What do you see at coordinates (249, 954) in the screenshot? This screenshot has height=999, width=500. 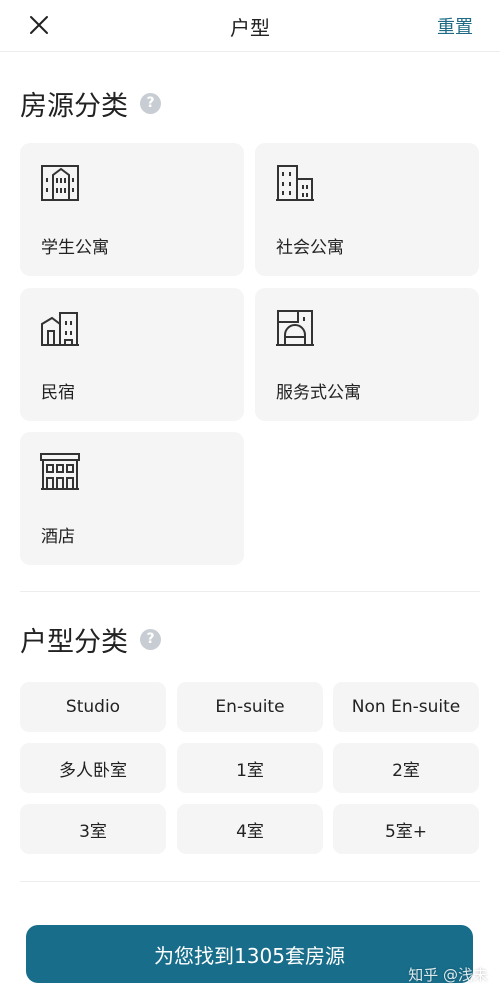 I see `show-results-button: 为您找到1305套房源` at bounding box center [249, 954].